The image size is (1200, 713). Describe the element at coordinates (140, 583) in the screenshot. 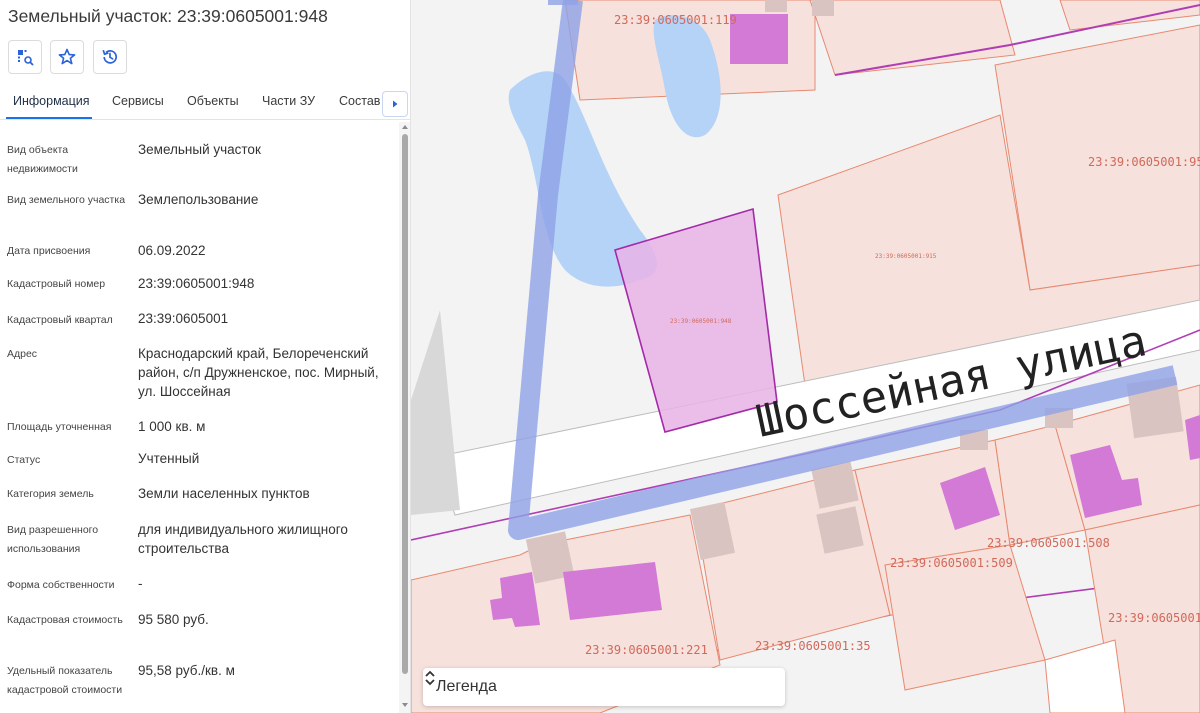

I see `row-value-ownership: -` at that location.